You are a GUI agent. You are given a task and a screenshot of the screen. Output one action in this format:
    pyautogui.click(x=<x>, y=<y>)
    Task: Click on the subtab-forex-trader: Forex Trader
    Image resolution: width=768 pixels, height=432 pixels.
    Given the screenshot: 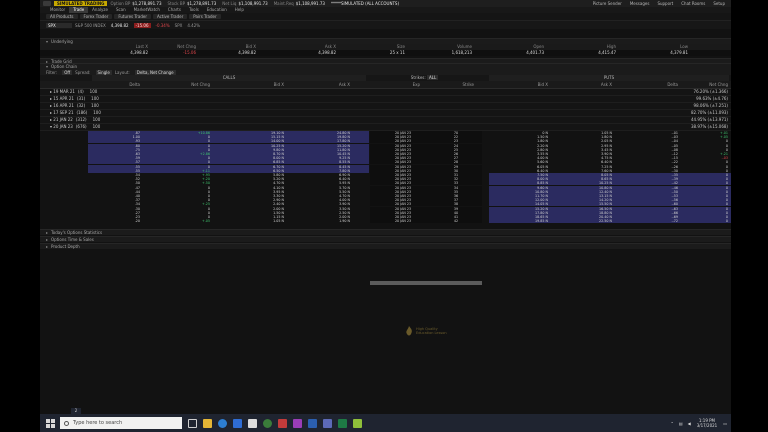 What is the action you would take?
    pyautogui.click(x=96, y=16)
    